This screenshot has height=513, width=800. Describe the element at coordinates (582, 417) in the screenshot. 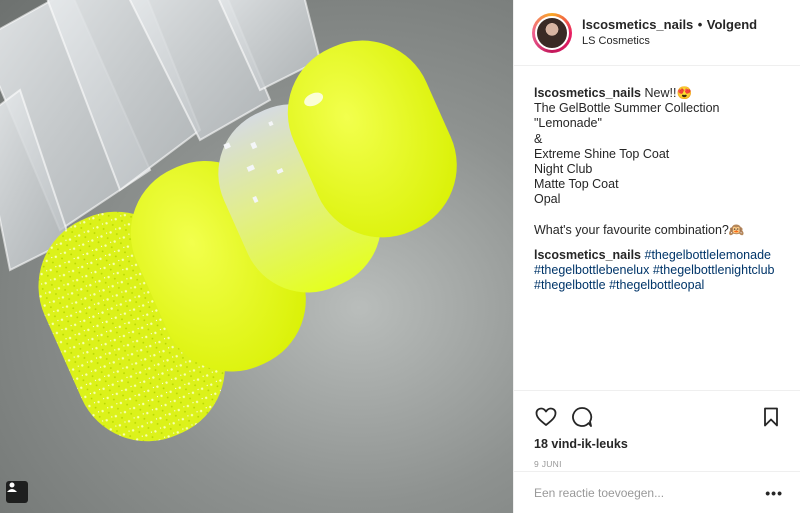

I see `comment-bubble-icon` at that location.